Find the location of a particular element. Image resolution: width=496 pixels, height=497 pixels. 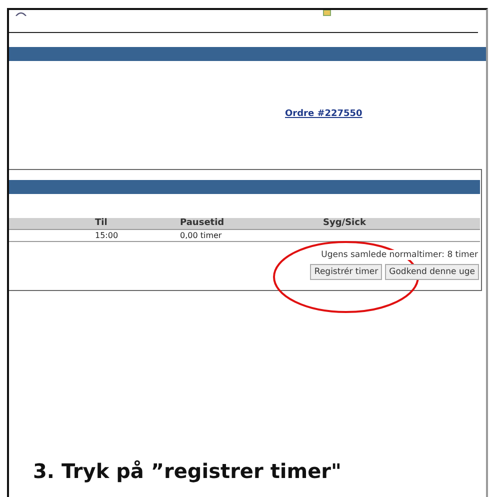

checkbox-icon is located at coordinates (327, 13).